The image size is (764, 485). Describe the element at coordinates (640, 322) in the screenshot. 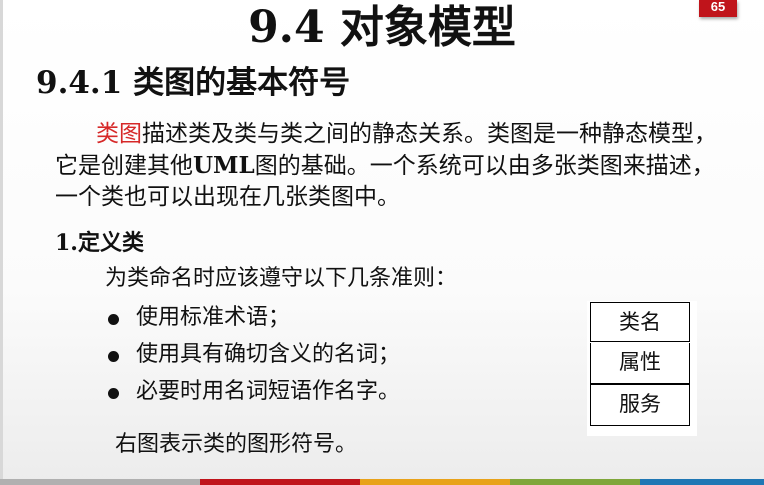

I see `class-name-compartment: 类名` at that location.